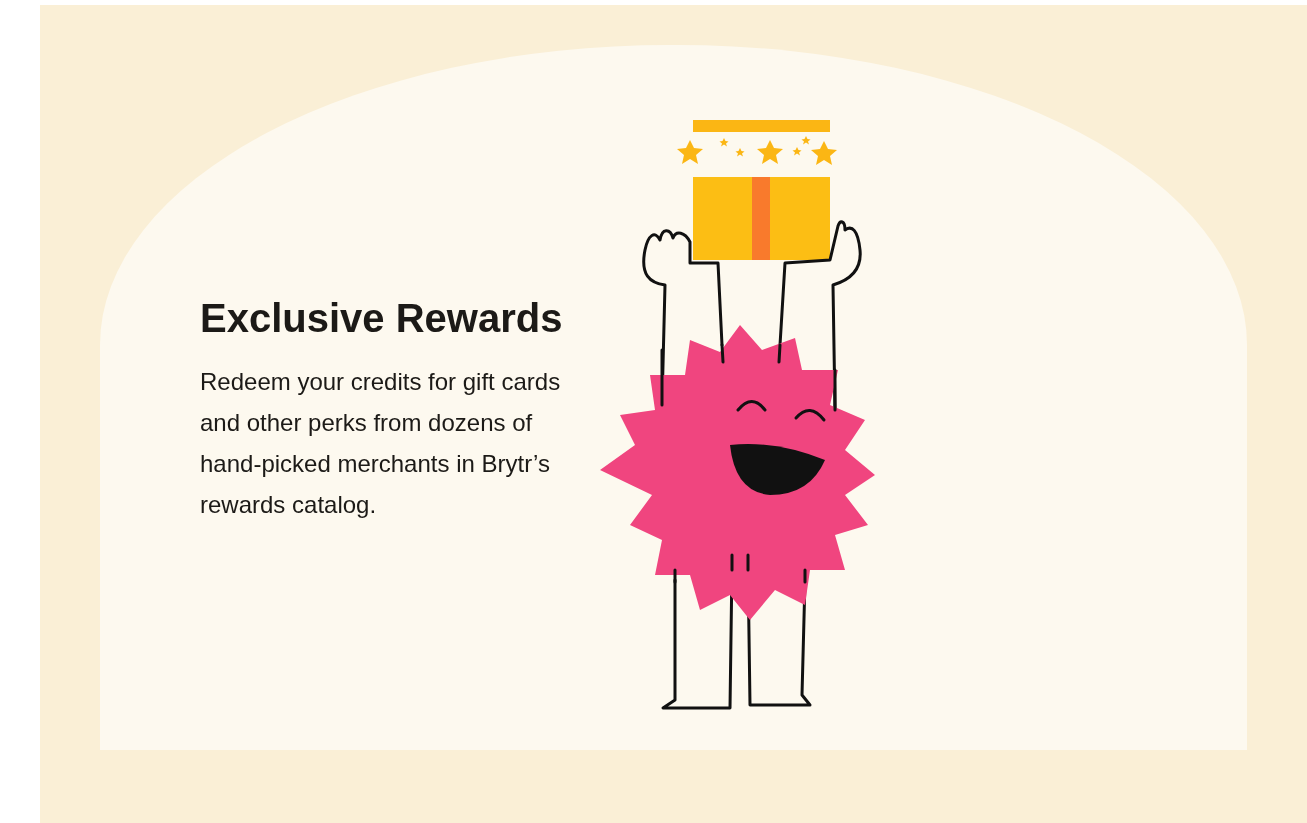  Describe the element at coordinates (382, 318) in the screenshot. I see `heading: Exclusive Rewards` at that location.